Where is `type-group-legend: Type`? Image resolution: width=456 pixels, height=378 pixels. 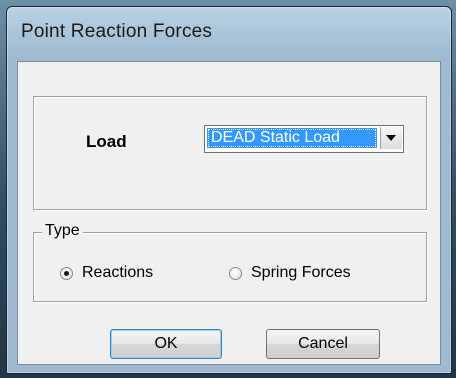
type-group-legend: Type is located at coordinates (62, 231).